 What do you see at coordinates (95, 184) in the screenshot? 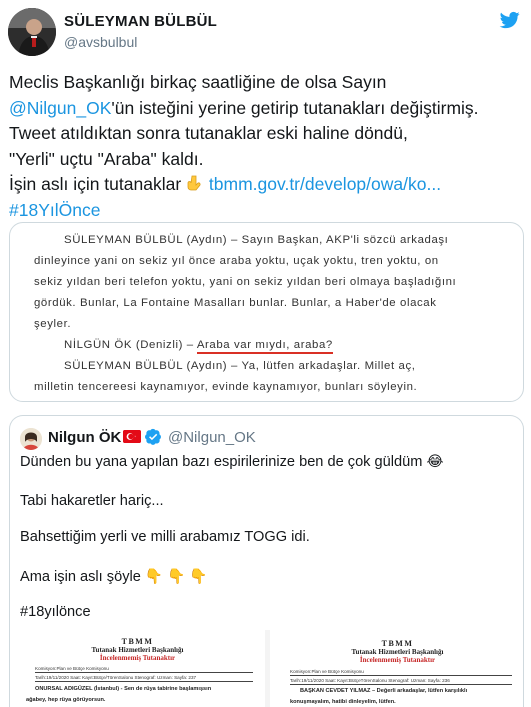
I see `tweet-line-5-text: İşin aslı için tutanaklar` at bounding box center [95, 184].